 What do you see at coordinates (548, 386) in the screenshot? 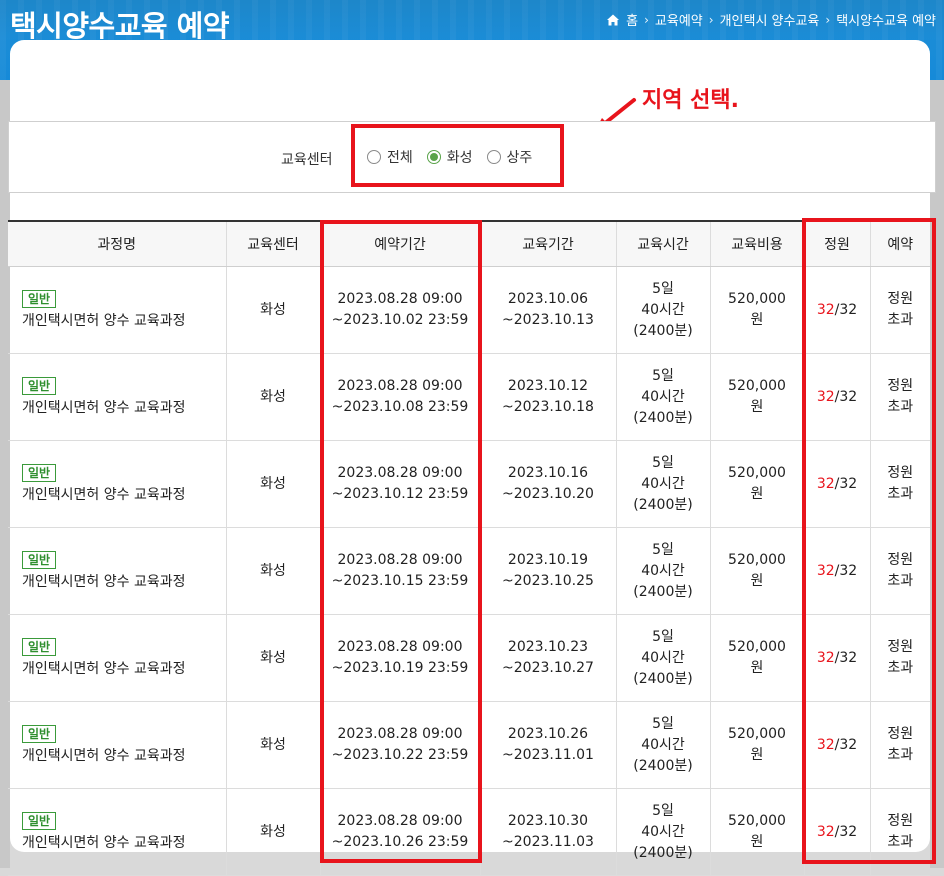
I see `edu-start: 2023.10.12` at bounding box center [548, 386].